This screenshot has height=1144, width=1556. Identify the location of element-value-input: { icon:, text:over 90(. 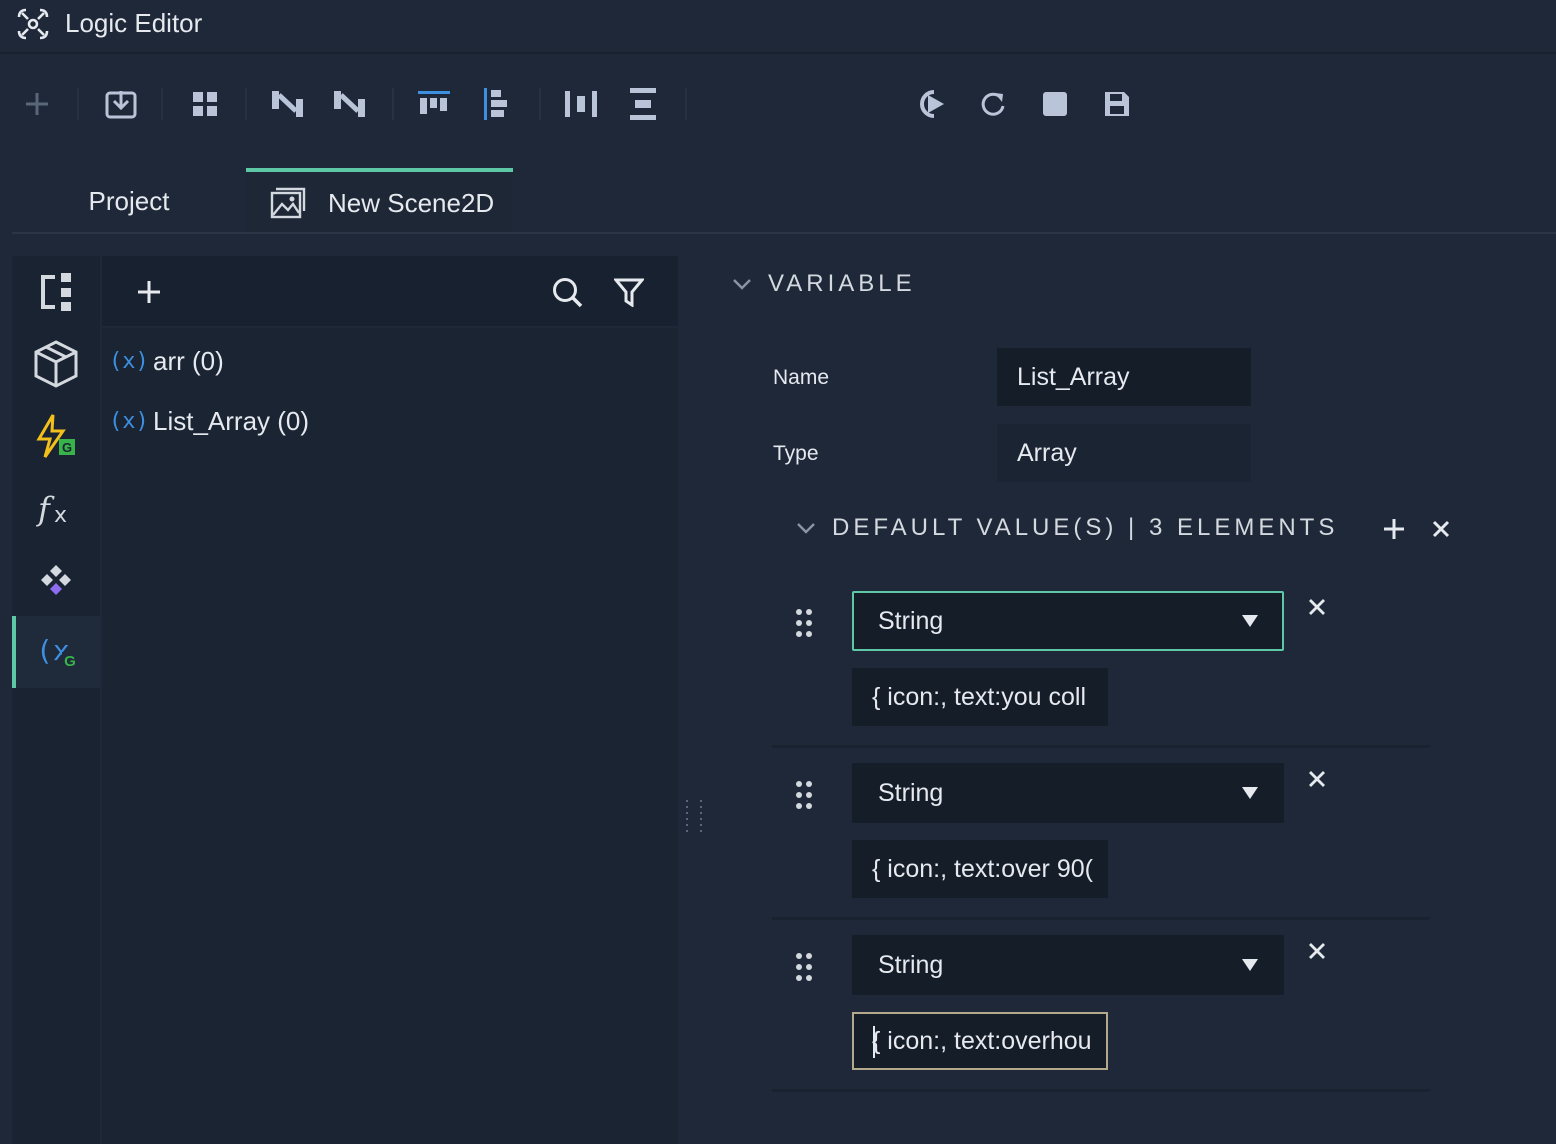
(980, 869).